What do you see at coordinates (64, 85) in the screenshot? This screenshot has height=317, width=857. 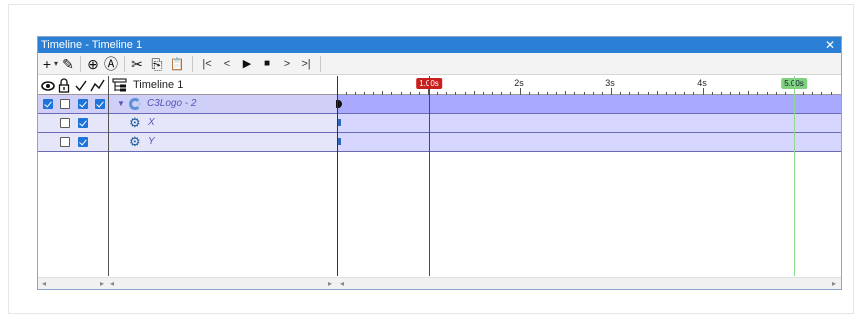 I see `lock-icon` at bounding box center [64, 85].